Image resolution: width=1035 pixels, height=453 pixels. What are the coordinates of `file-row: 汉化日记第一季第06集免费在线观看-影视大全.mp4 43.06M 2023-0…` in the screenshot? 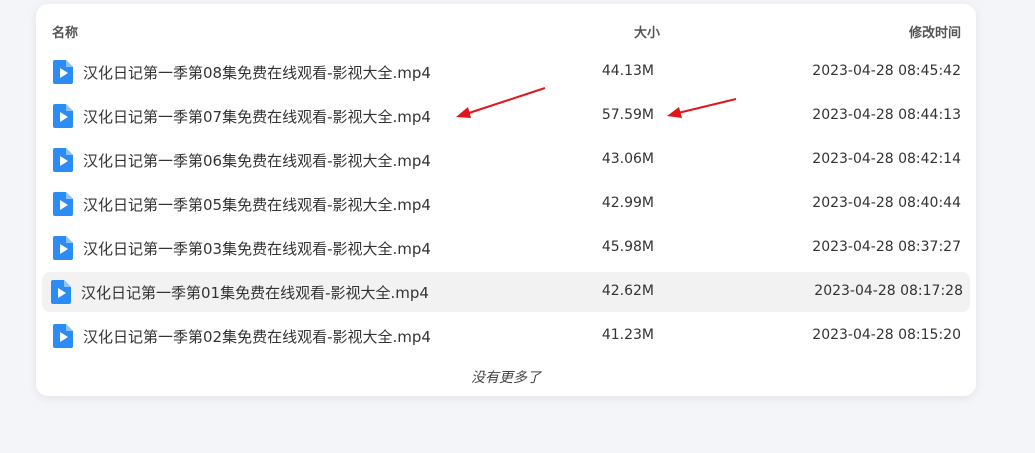 It's located at (506, 160).